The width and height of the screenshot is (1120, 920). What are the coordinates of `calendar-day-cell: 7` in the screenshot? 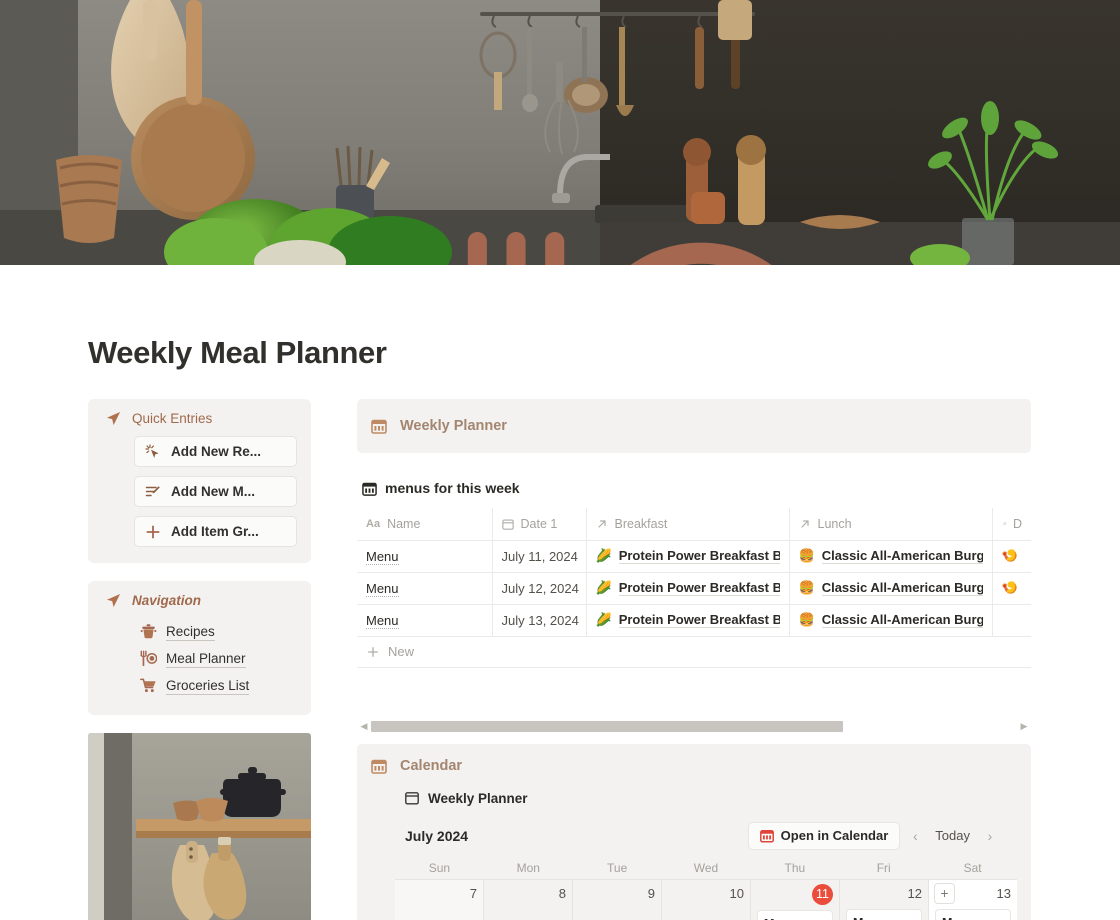 It's located at (439, 899).